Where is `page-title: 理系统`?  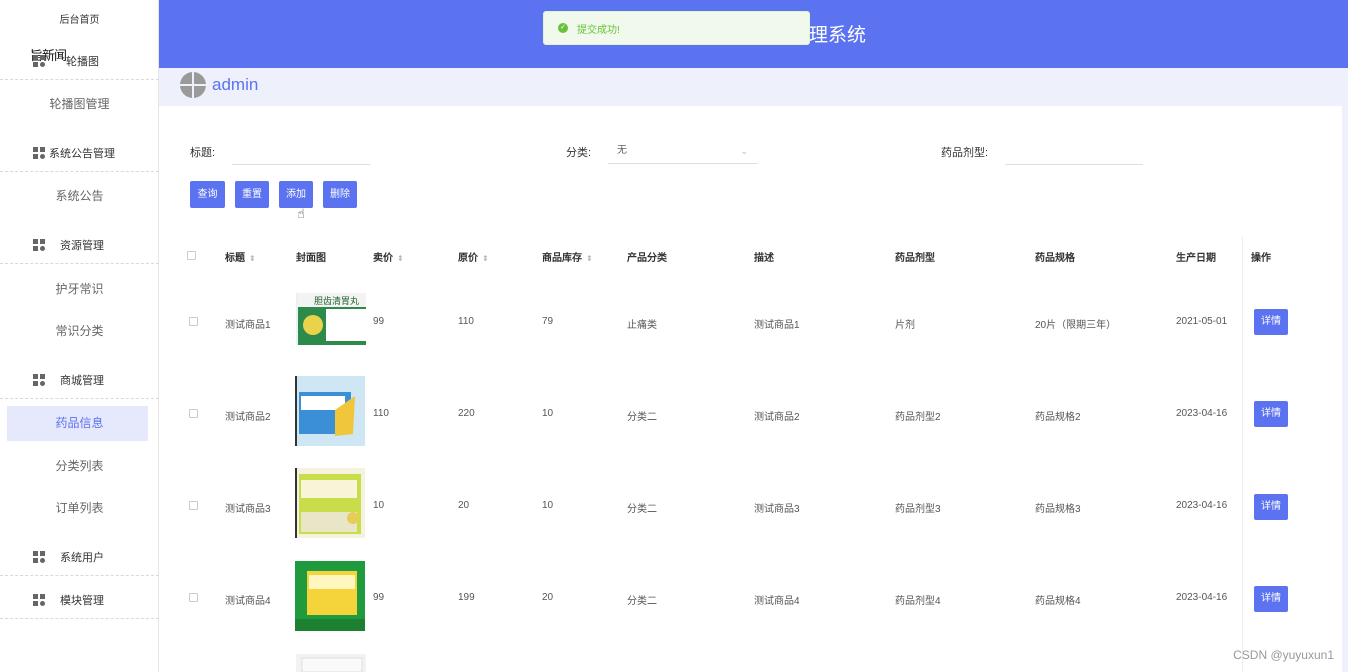
page-title: 理系统 is located at coordinates (838, 35).